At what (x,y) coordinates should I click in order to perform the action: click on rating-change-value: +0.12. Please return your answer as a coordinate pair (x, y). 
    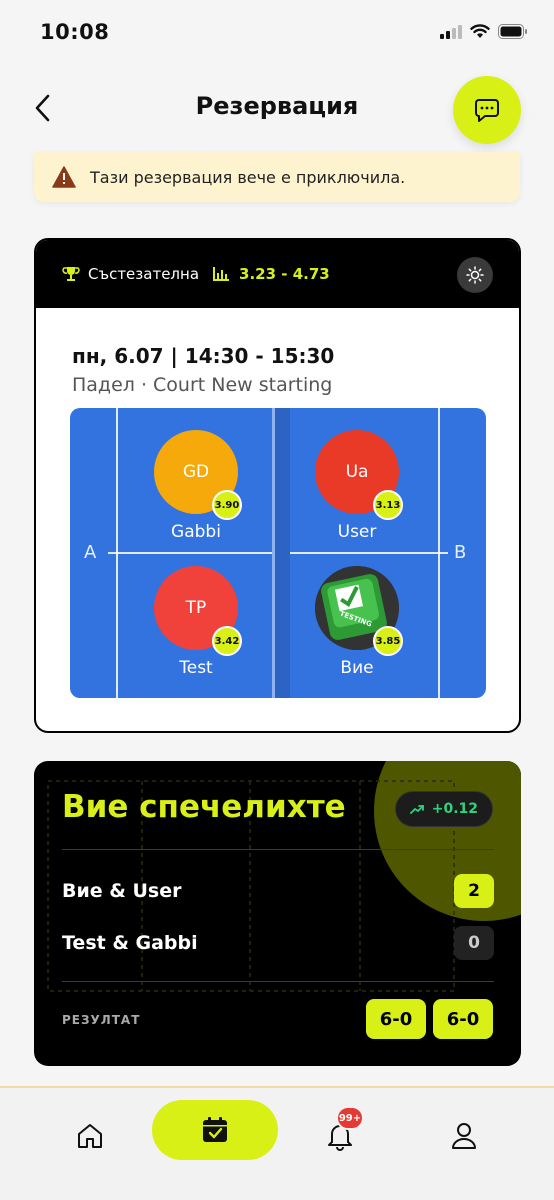
    Looking at the image, I should click on (454, 809).